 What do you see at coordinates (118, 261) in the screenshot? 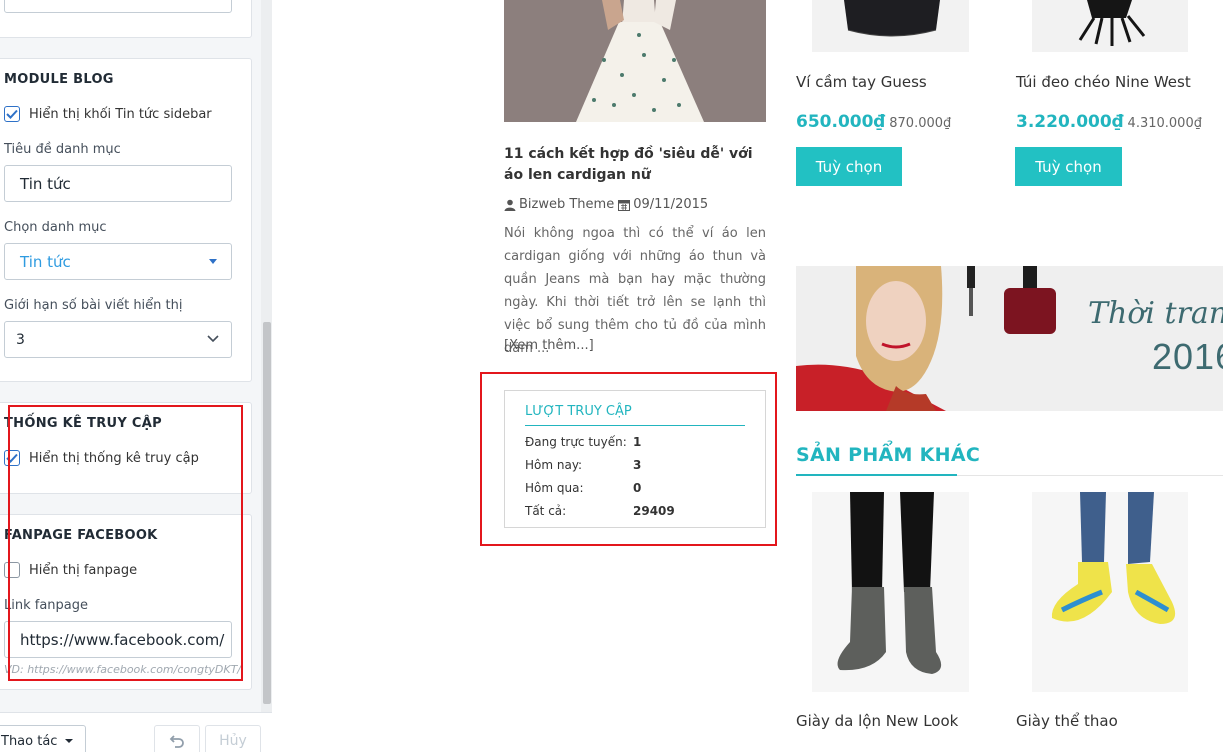
I see `choose-category-select: Tin tức` at bounding box center [118, 261].